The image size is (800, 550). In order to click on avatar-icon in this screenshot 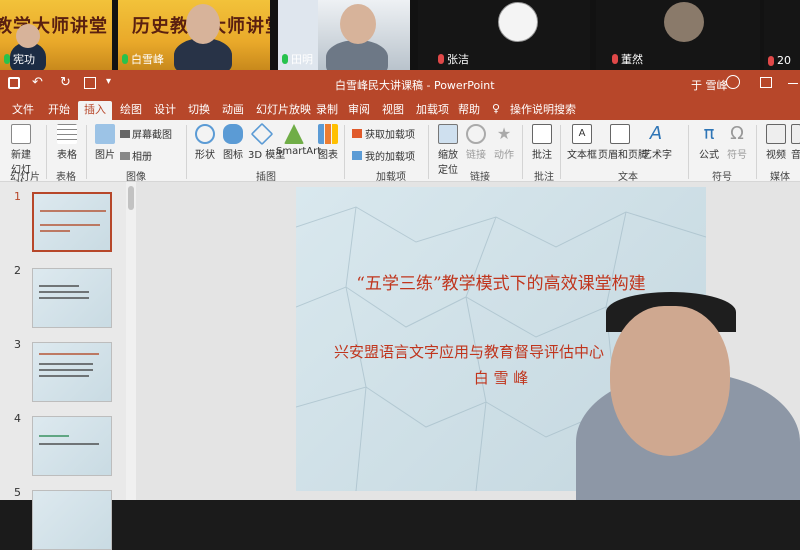, I will do `click(733, 82)`.